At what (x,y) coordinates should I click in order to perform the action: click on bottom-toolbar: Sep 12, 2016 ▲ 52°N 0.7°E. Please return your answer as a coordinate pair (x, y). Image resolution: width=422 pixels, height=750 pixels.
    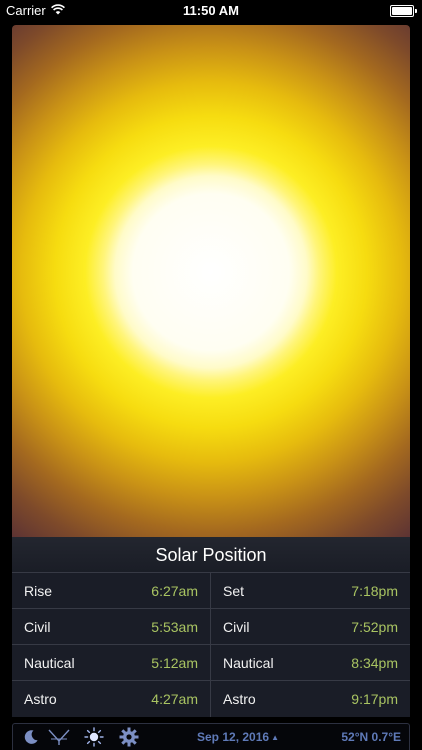
    Looking at the image, I should click on (211, 736).